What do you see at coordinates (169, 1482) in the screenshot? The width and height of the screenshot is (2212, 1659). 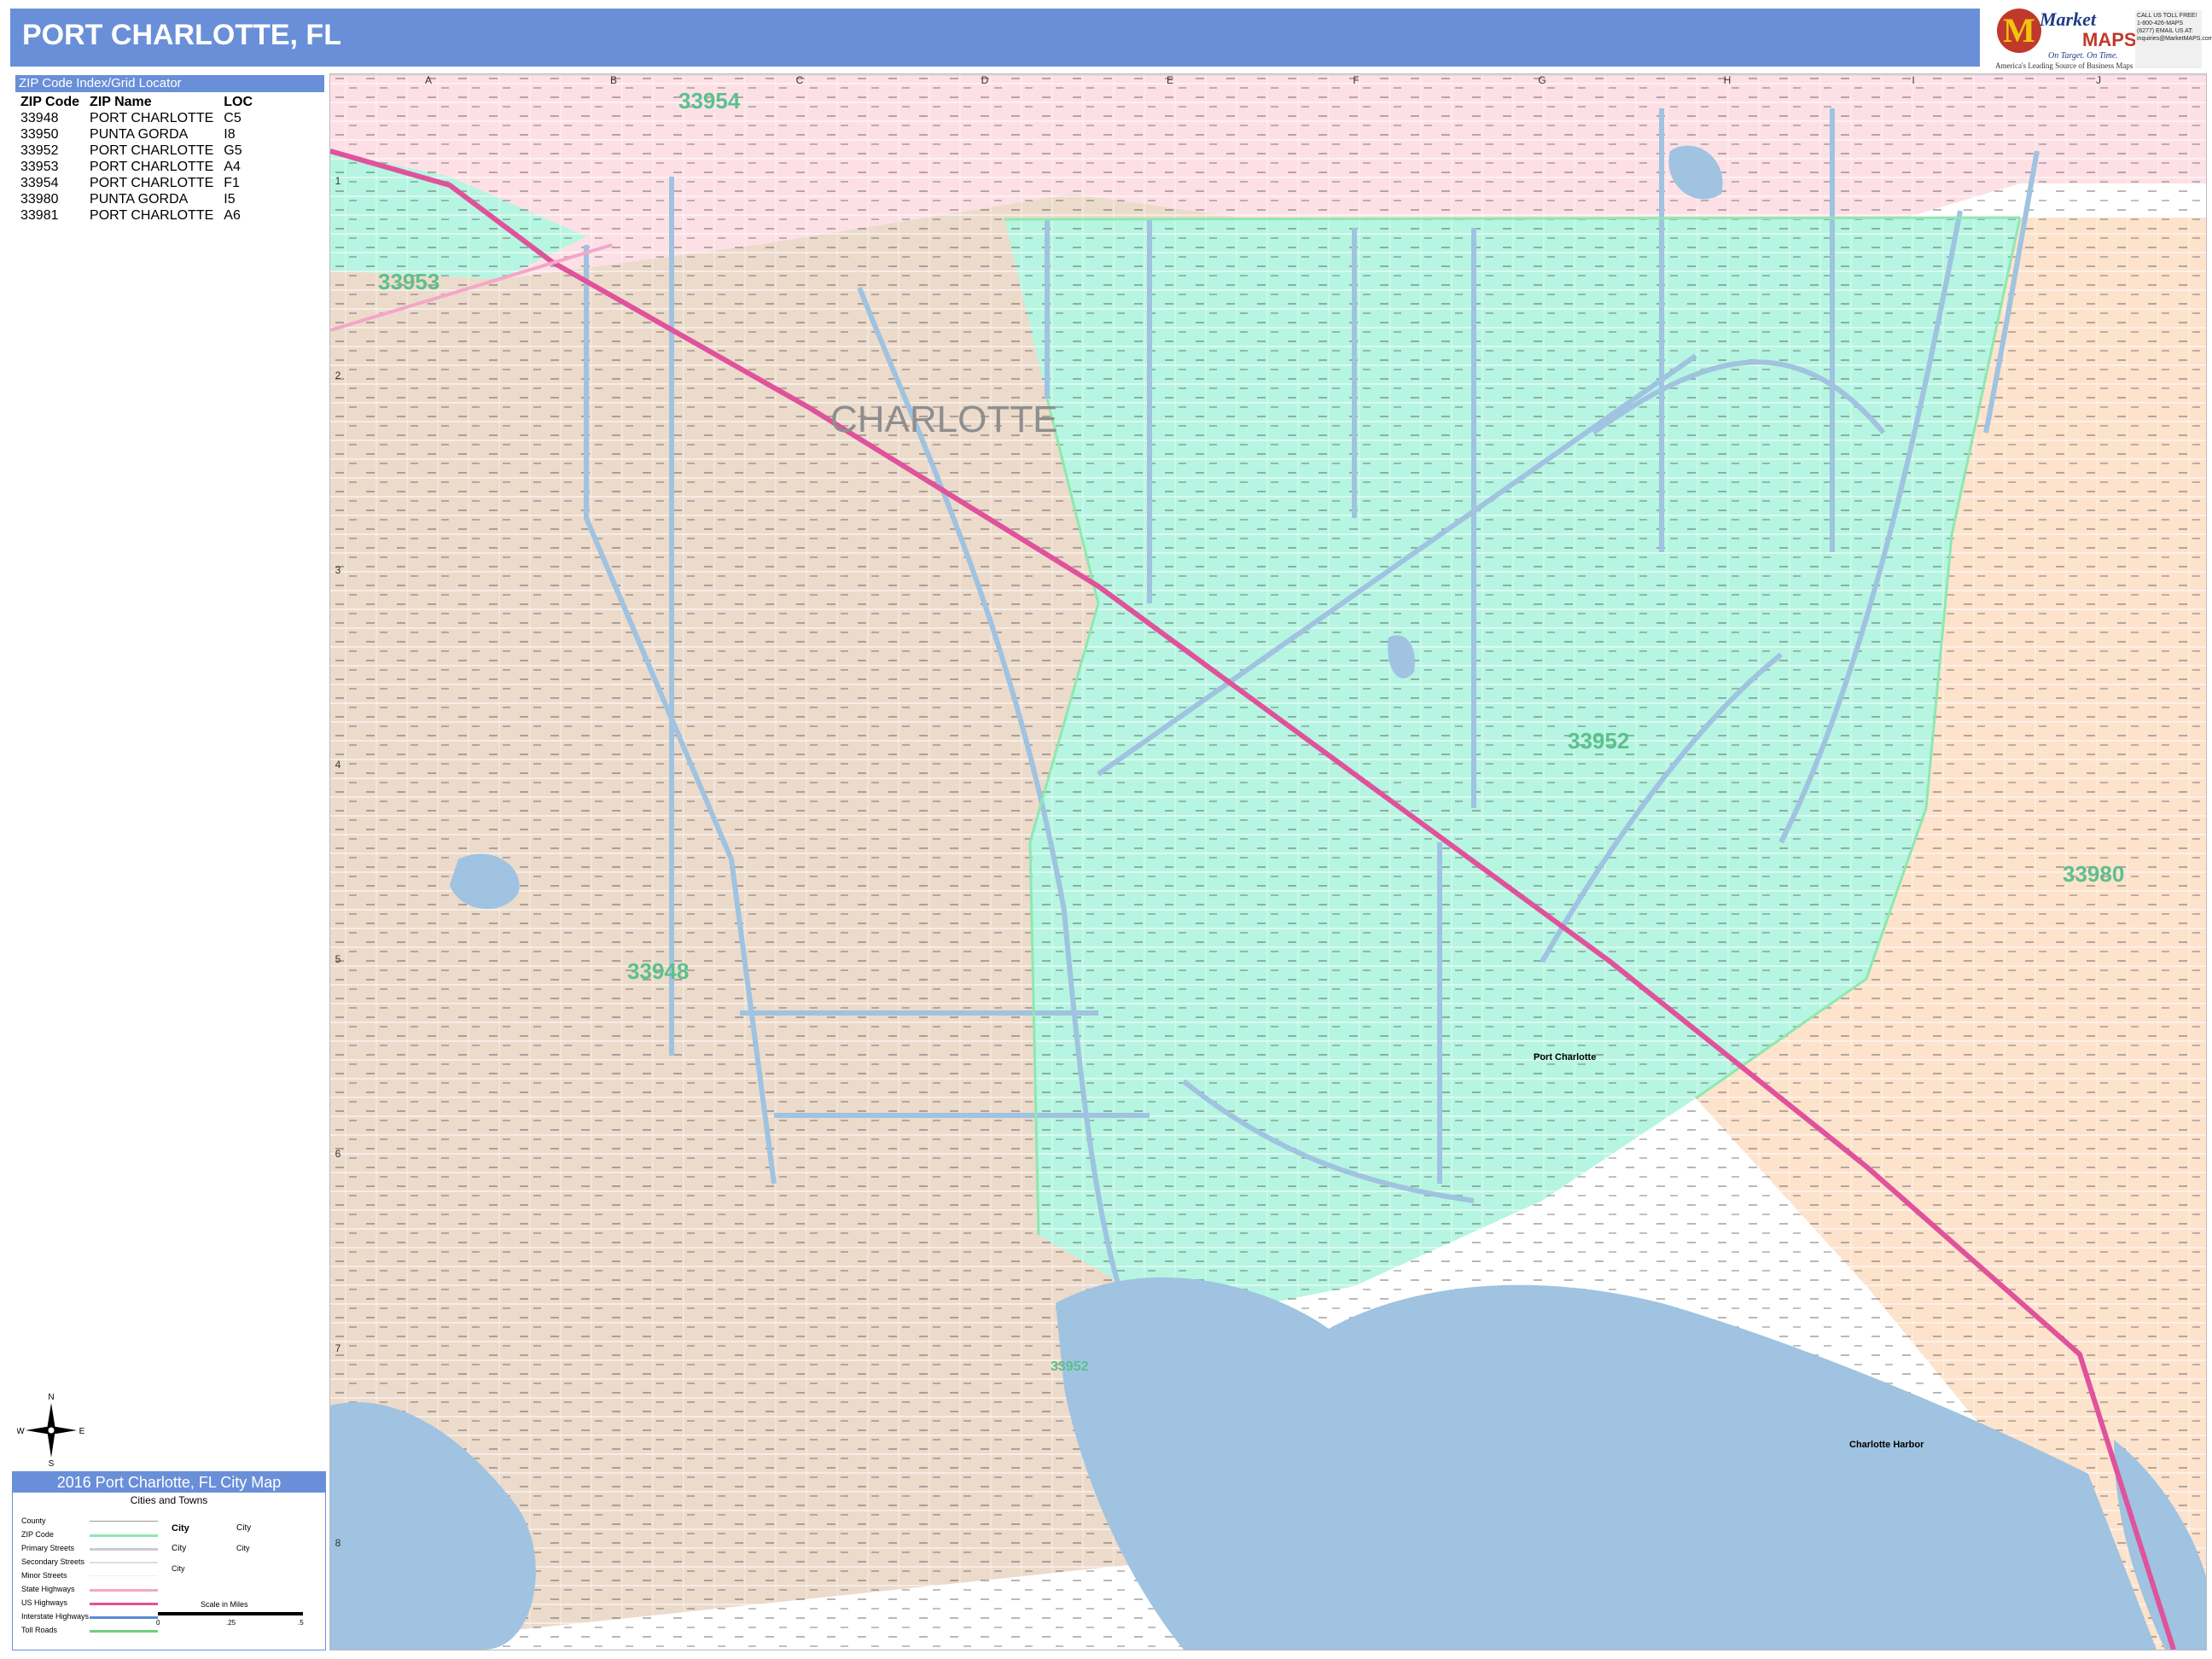 I see `legend-title: 2016 Port Charlotte, FL City Map` at bounding box center [169, 1482].